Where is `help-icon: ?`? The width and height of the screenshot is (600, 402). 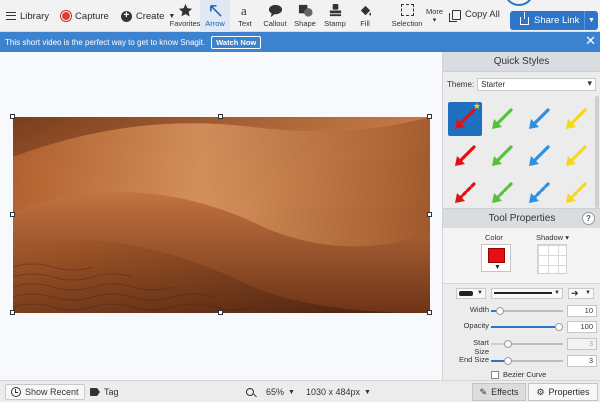
help-icon: ? is located at coordinates (588, 218).